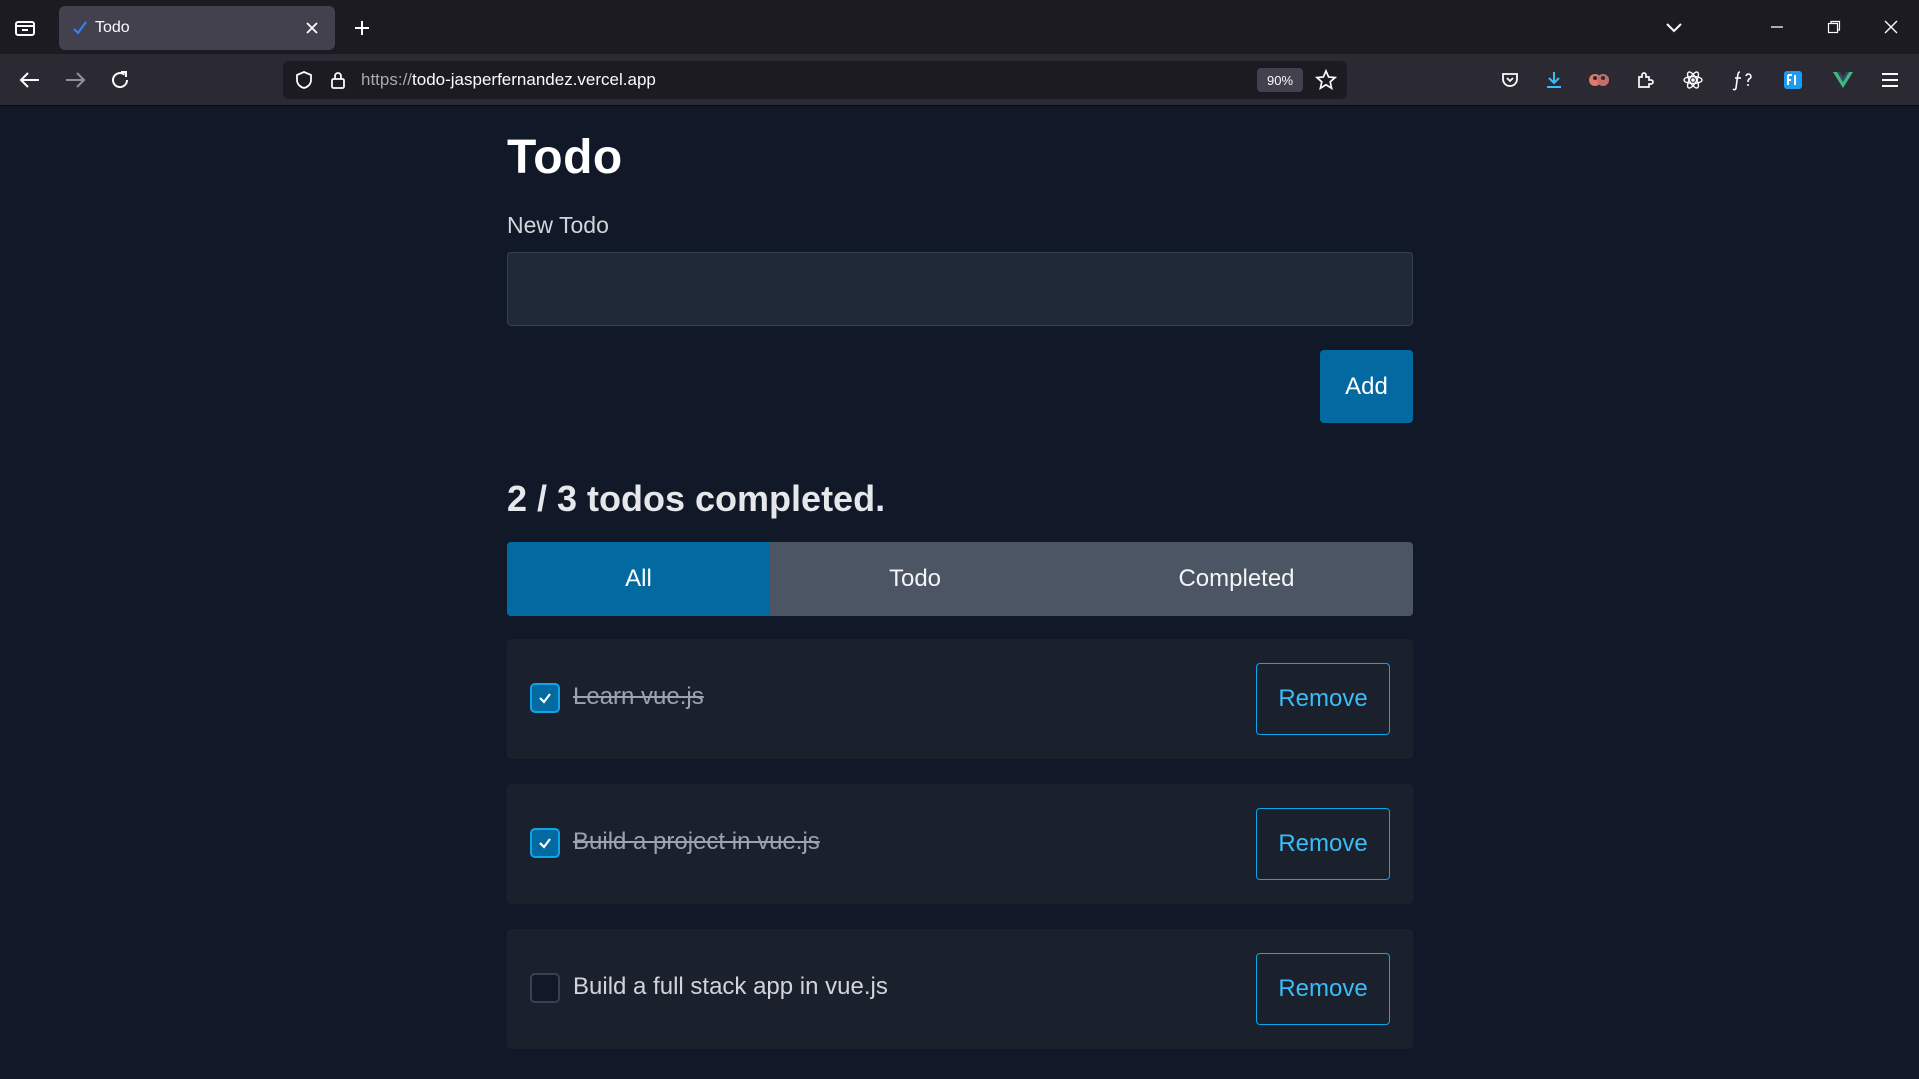 This screenshot has width=1919, height=1079. I want to click on reload-icon, so click(120, 80).